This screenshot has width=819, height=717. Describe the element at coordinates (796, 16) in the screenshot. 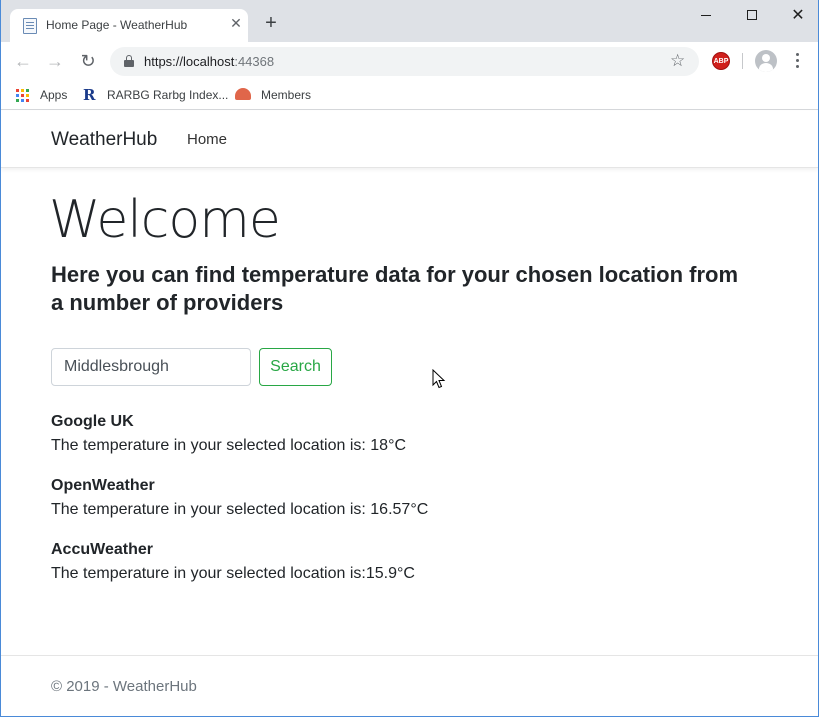

I see `close-window-button: ✕` at that location.